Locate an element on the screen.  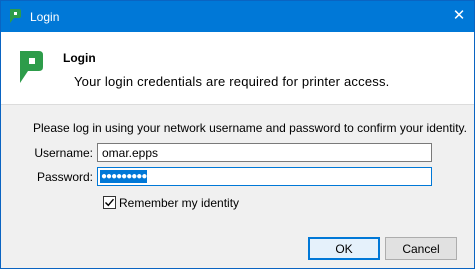
password-mask: ●●●●●●●●● is located at coordinates (123, 176).